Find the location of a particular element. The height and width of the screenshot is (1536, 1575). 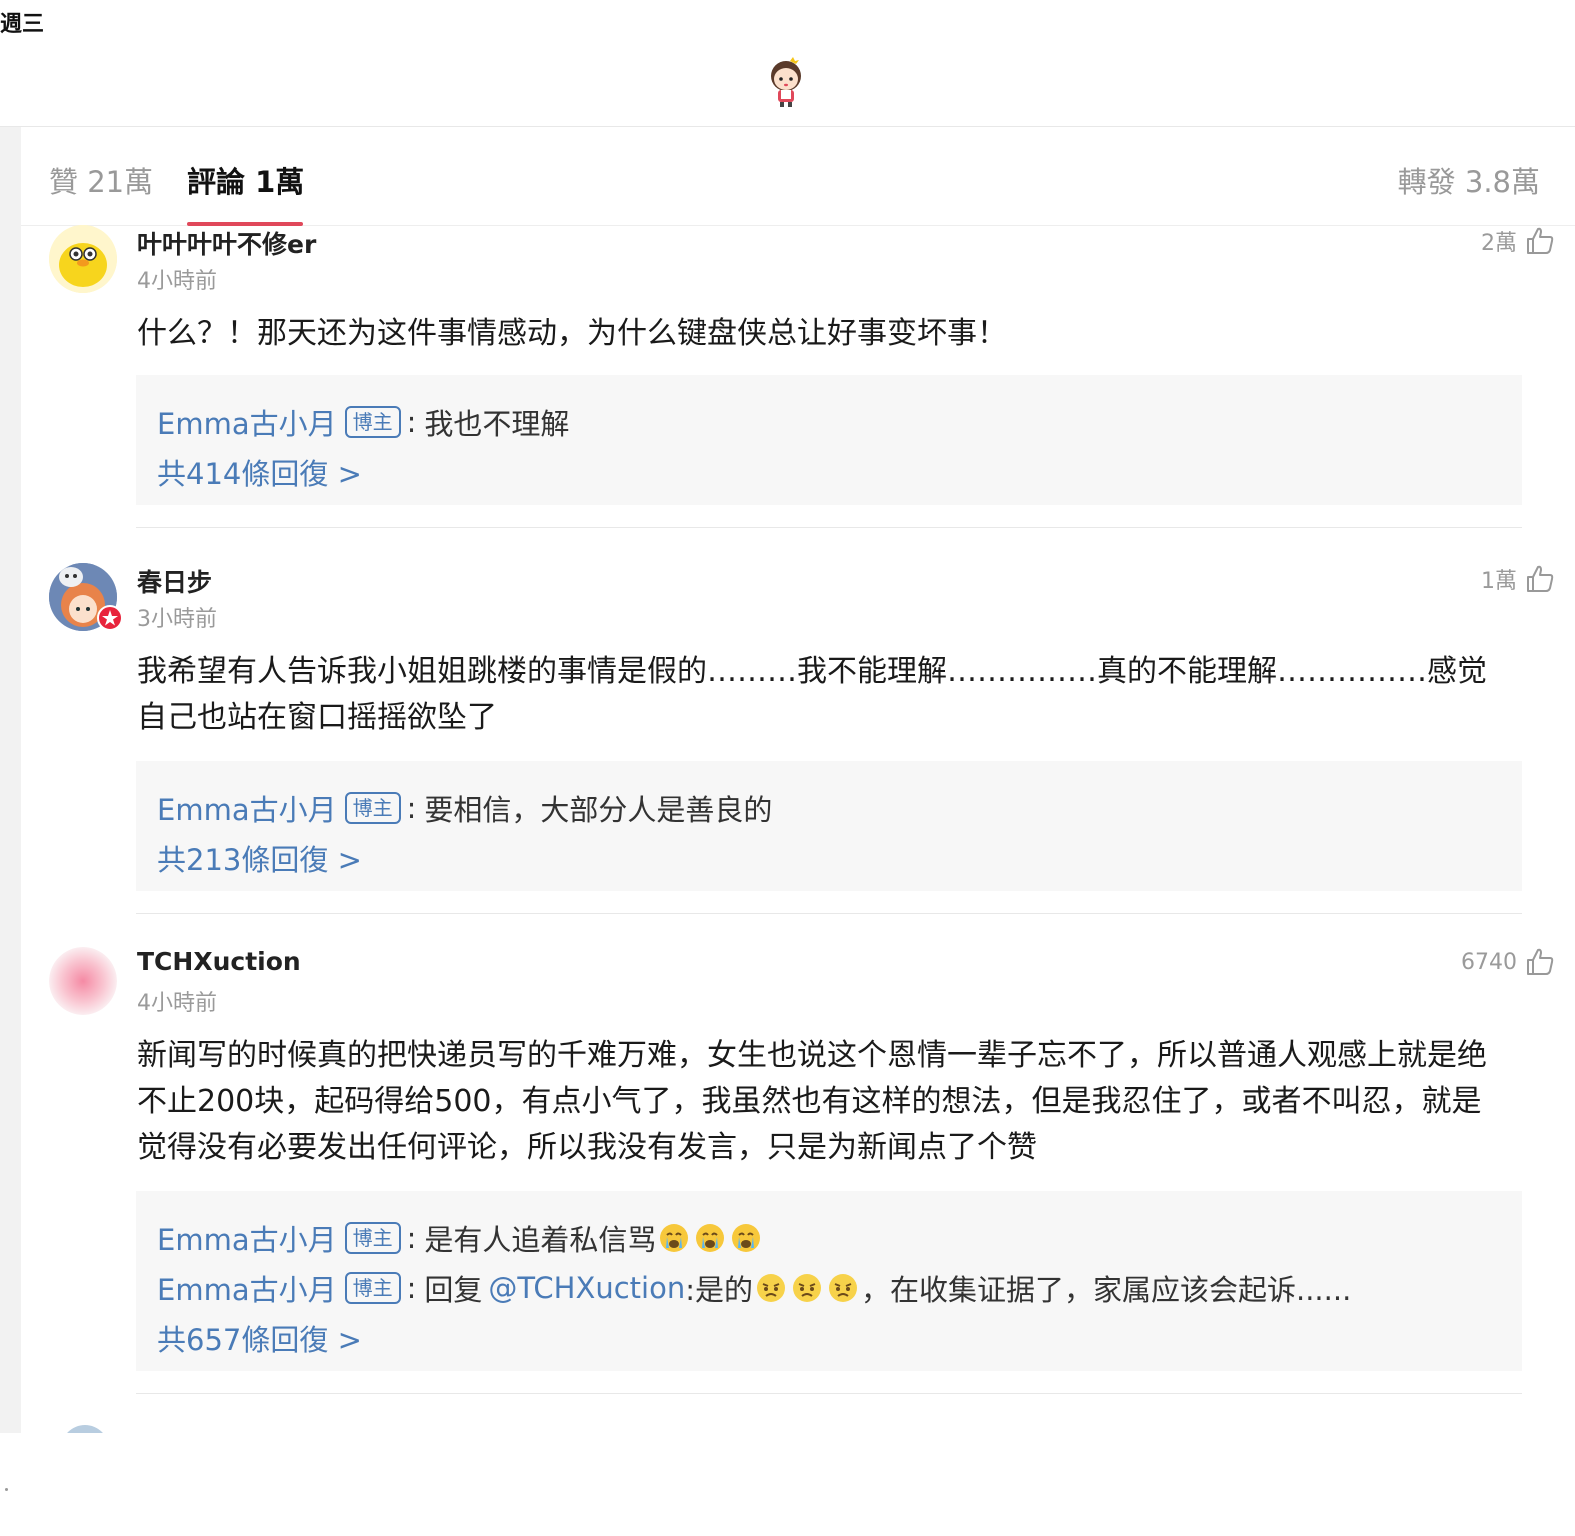

reply-prefix: 回复 is located at coordinates (453, 1290).